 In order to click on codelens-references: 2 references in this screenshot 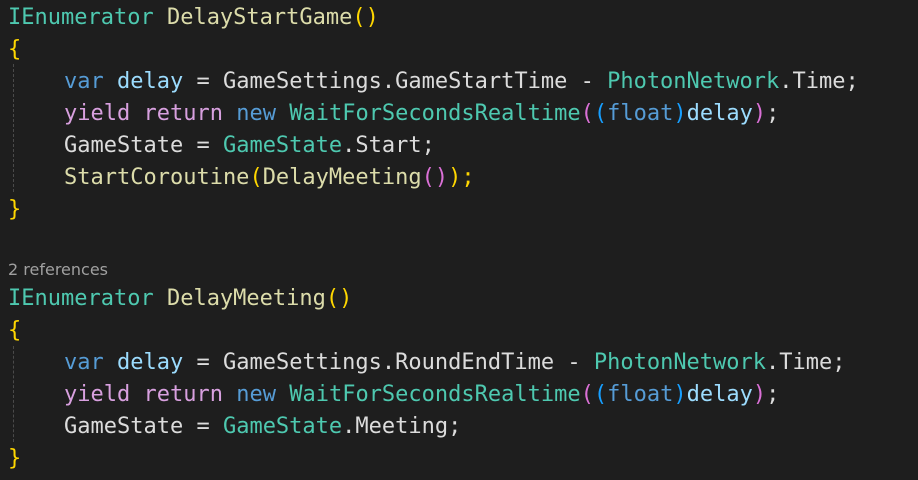, I will do `click(58, 270)`.